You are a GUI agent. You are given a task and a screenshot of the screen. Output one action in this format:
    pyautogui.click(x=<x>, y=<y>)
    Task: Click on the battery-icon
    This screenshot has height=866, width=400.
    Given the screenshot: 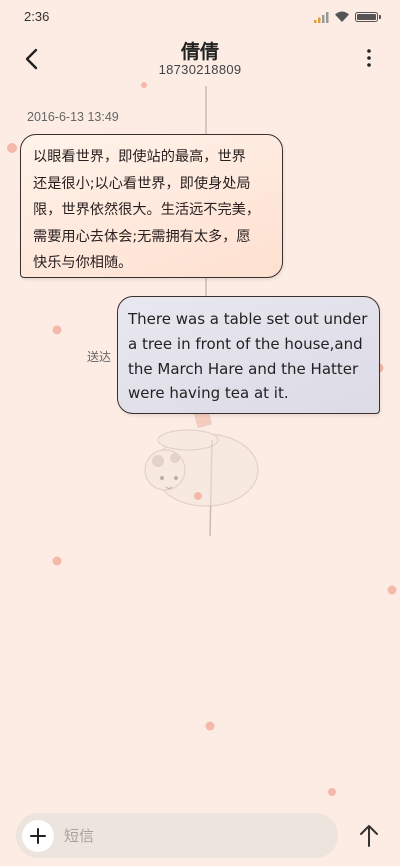 What is the action you would take?
    pyautogui.click(x=368, y=17)
    